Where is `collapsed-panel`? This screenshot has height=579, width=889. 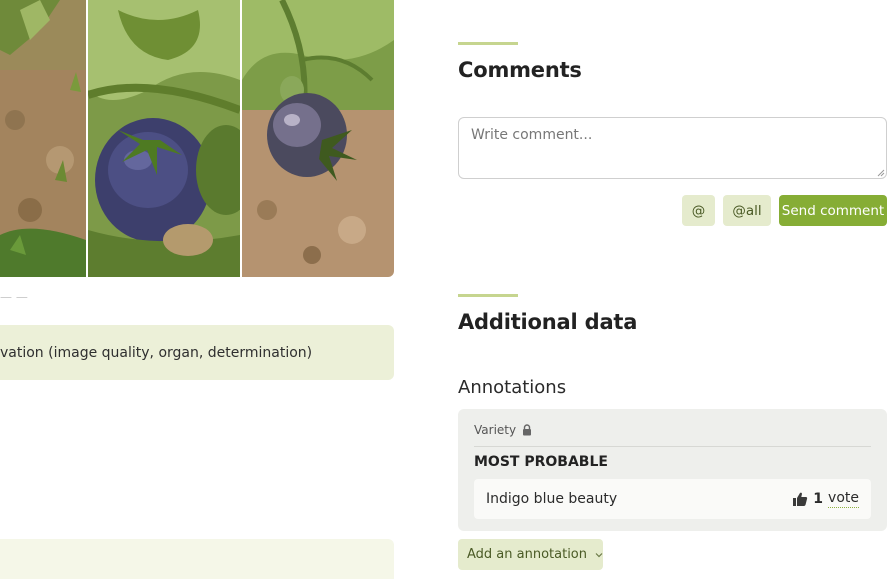
collapsed-panel is located at coordinates (197, 559).